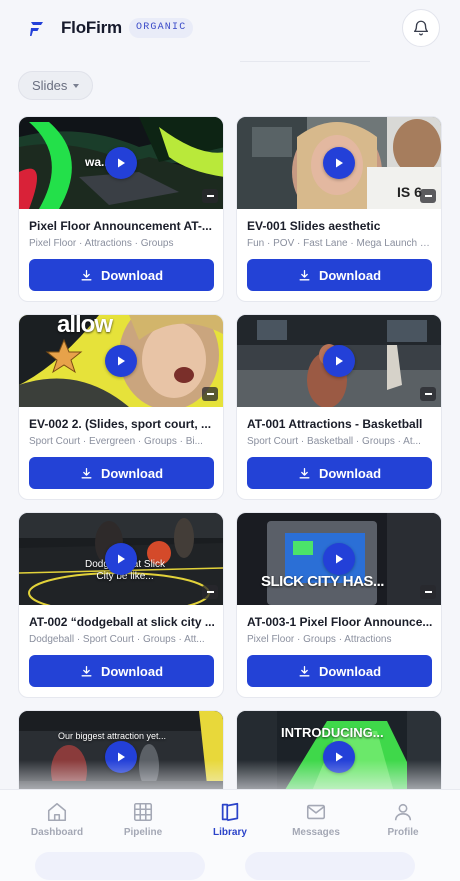  I want to click on tab-dashboard: Dashboard, so click(57, 819).